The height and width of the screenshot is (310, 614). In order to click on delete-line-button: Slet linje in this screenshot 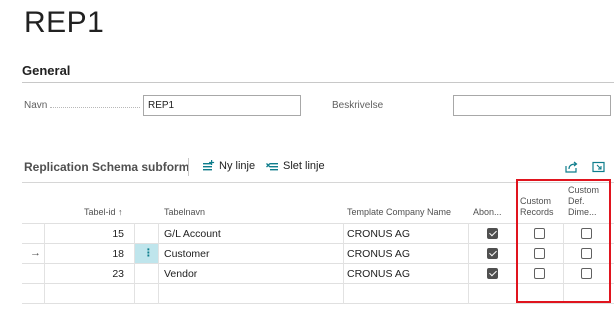, I will do `click(295, 166)`.